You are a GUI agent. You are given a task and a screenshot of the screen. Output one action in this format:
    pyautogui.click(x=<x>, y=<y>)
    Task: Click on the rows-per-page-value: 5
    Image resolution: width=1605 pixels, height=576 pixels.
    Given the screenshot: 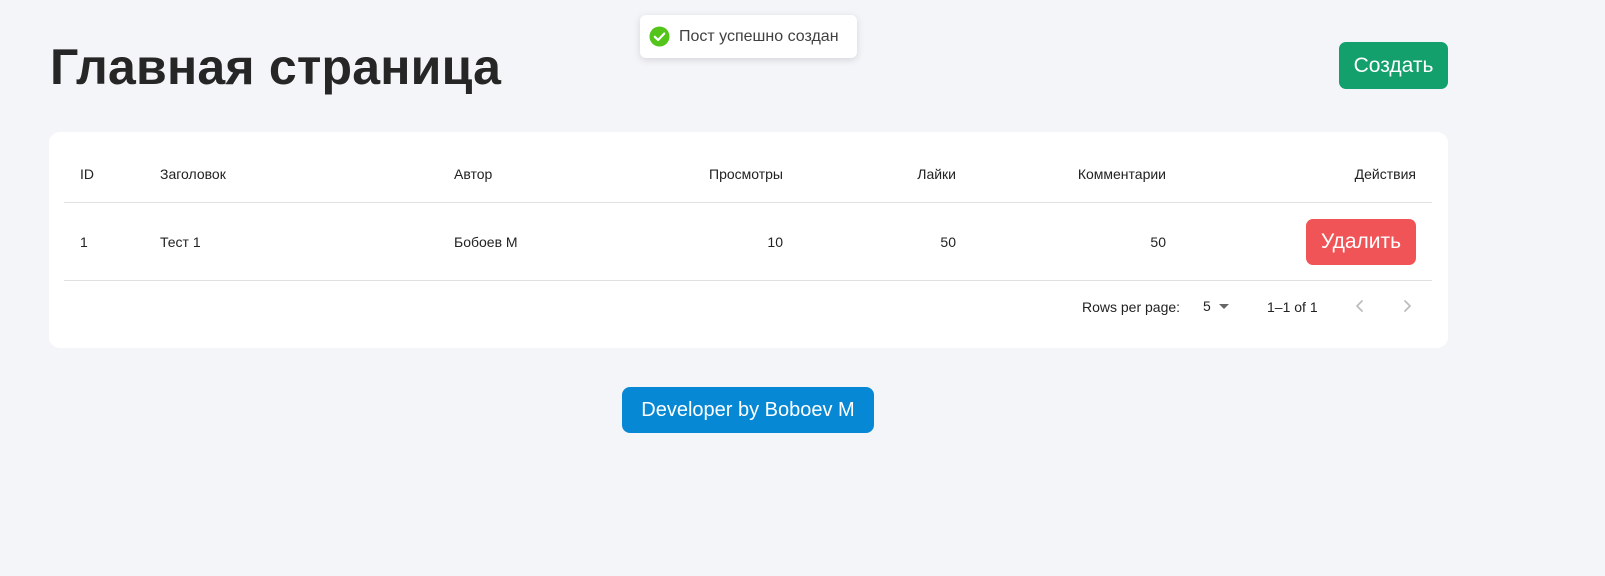 What is the action you would take?
    pyautogui.click(x=1207, y=306)
    